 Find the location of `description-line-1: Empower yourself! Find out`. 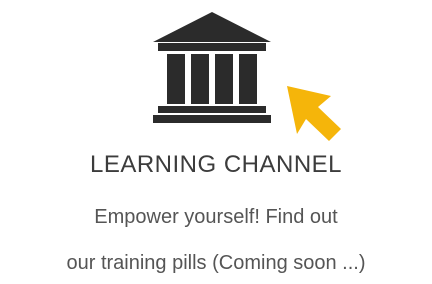

description-line-1: Empower yourself! Find out is located at coordinates (216, 217).